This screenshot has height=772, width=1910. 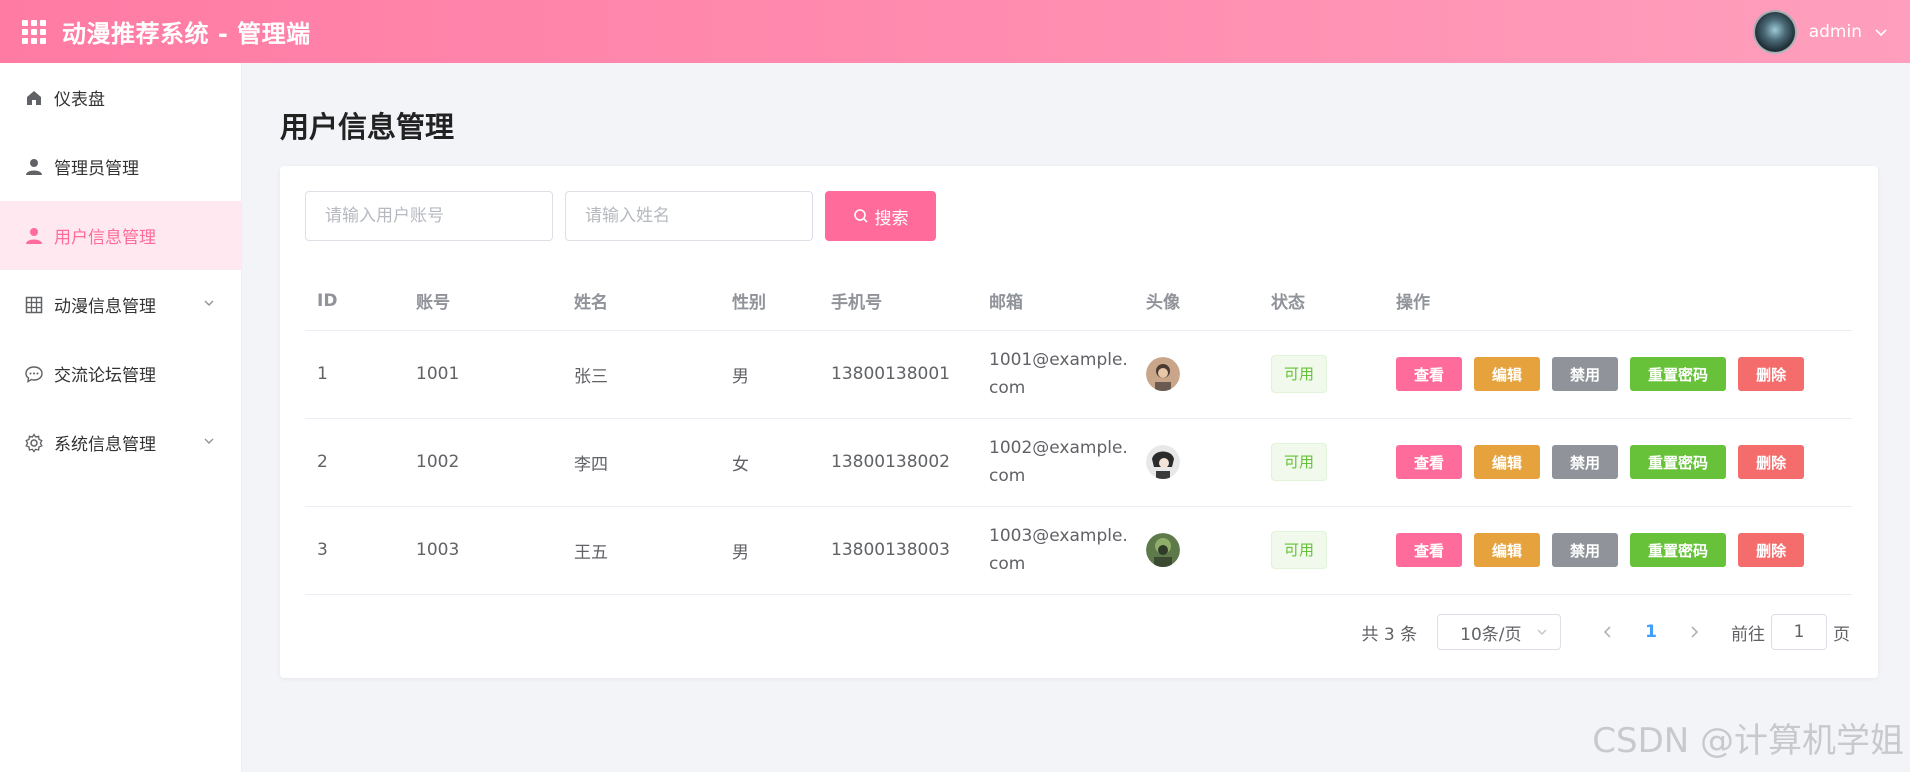 What do you see at coordinates (105, 307) in the screenshot?
I see `sidebar-item-label: 动漫信息管理` at bounding box center [105, 307].